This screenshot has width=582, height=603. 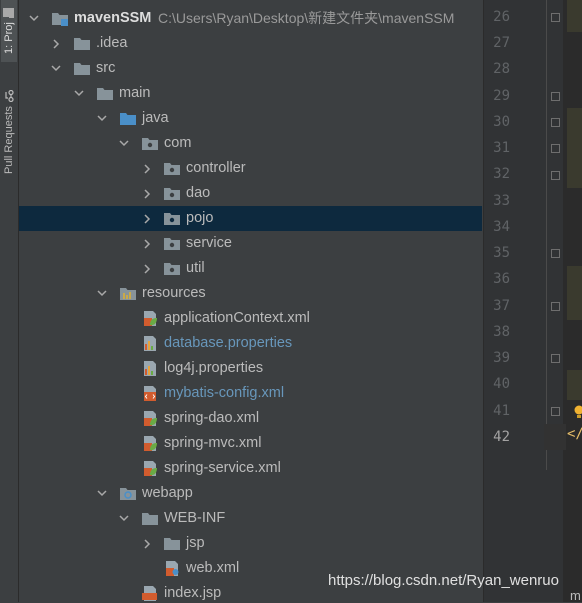 What do you see at coordinates (555, 437) in the screenshot?
I see `current-line-highlight` at bounding box center [555, 437].